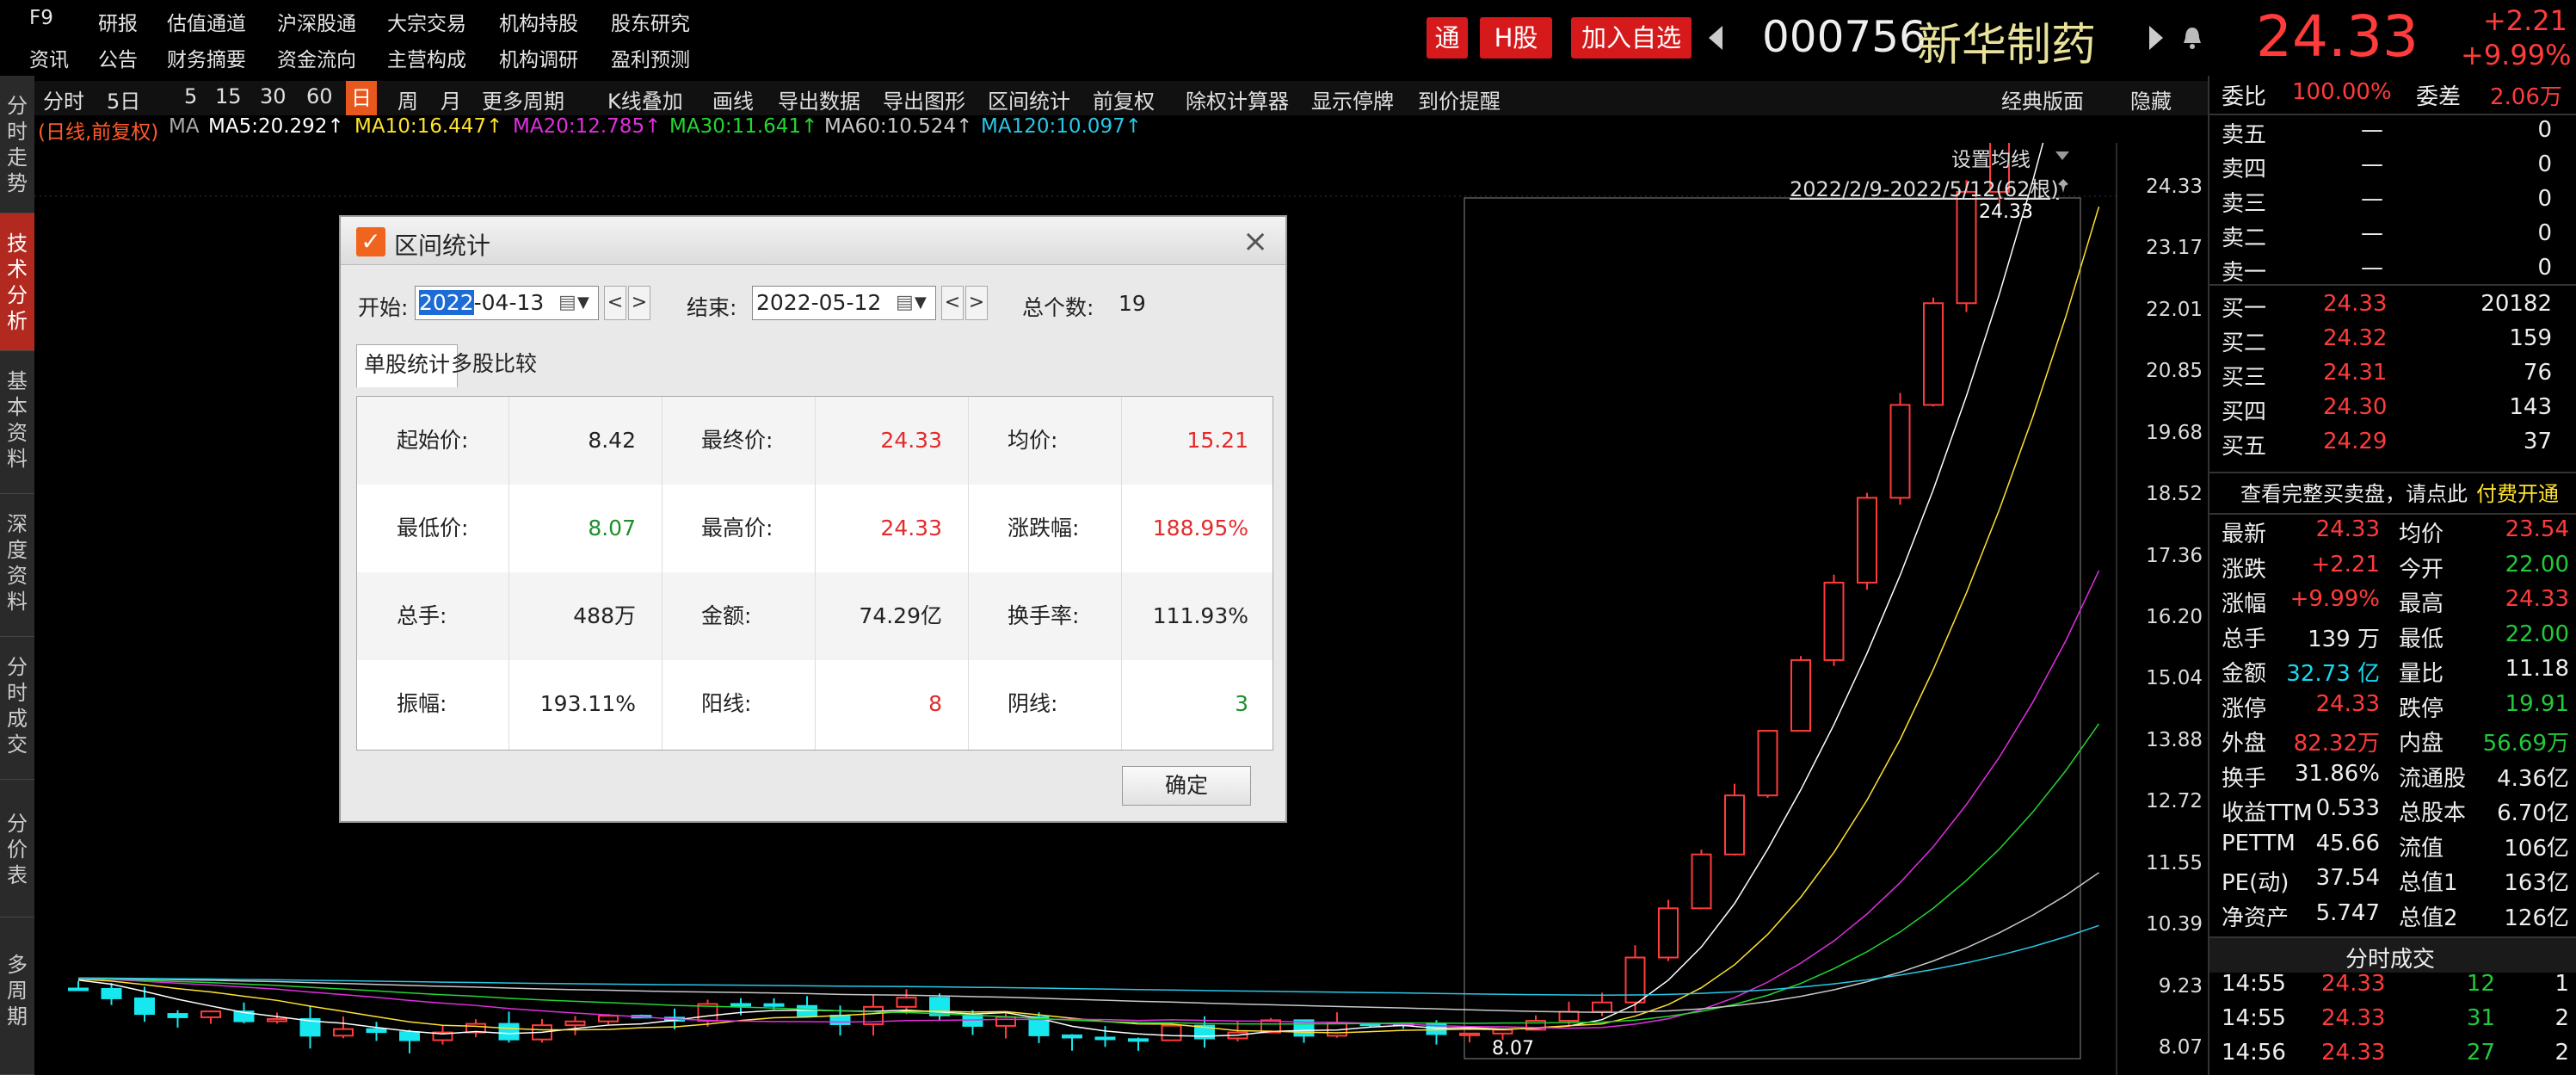  I want to click on price-axis-label: 20.85, so click(2174, 372).